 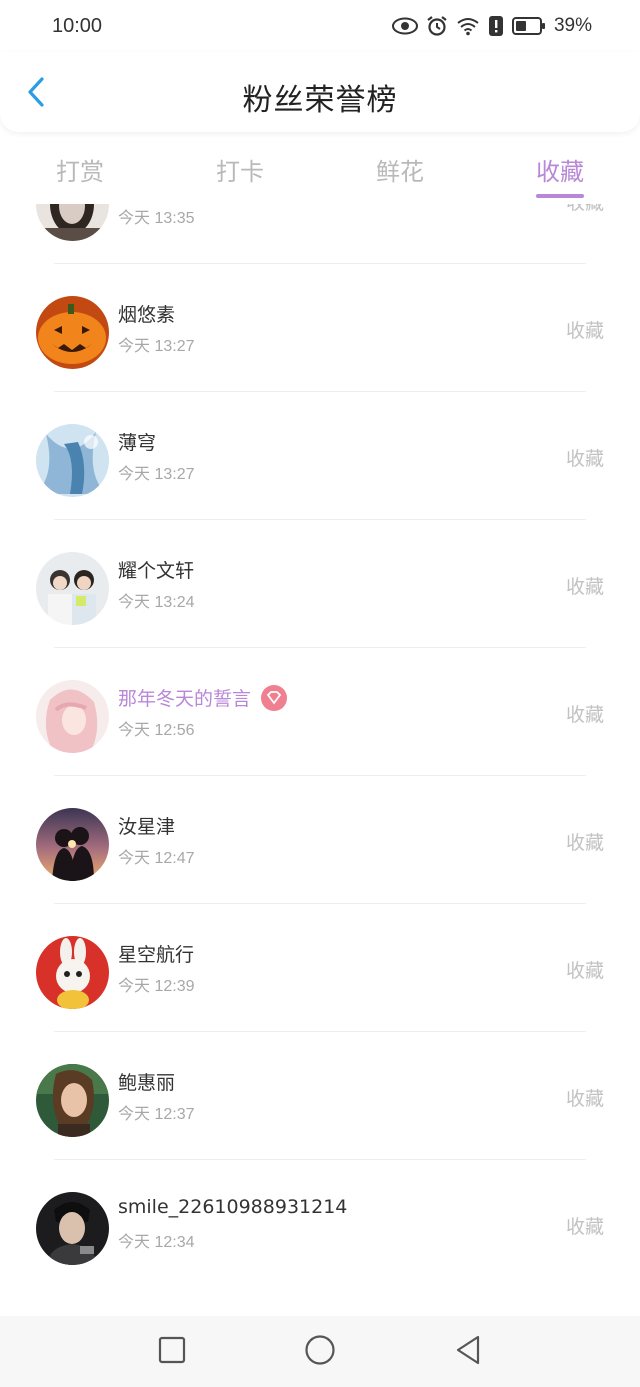 I want to click on fan-time: 今天 12:56, so click(x=156, y=730).